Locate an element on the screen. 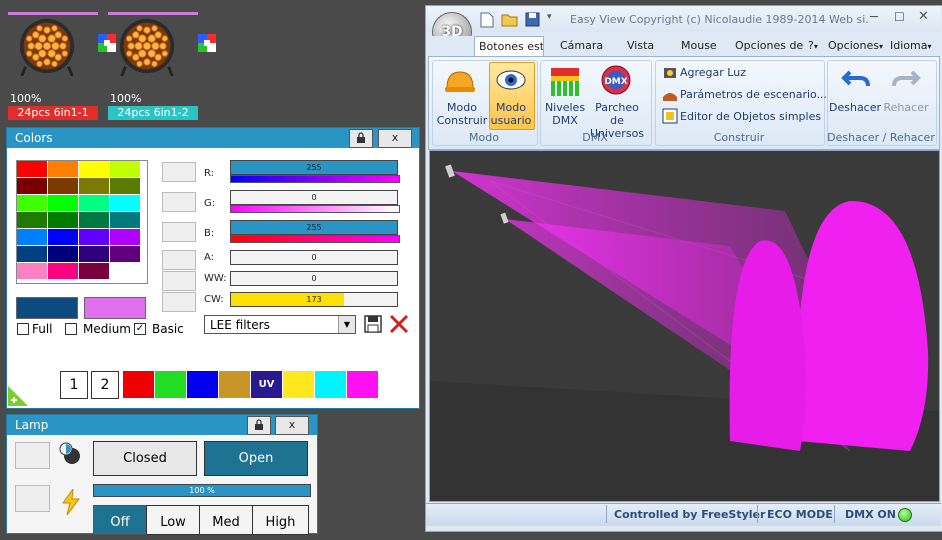 The width and height of the screenshot is (942, 540). fixture-name: 24pcs 6in1-2 is located at coordinates (153, 113).